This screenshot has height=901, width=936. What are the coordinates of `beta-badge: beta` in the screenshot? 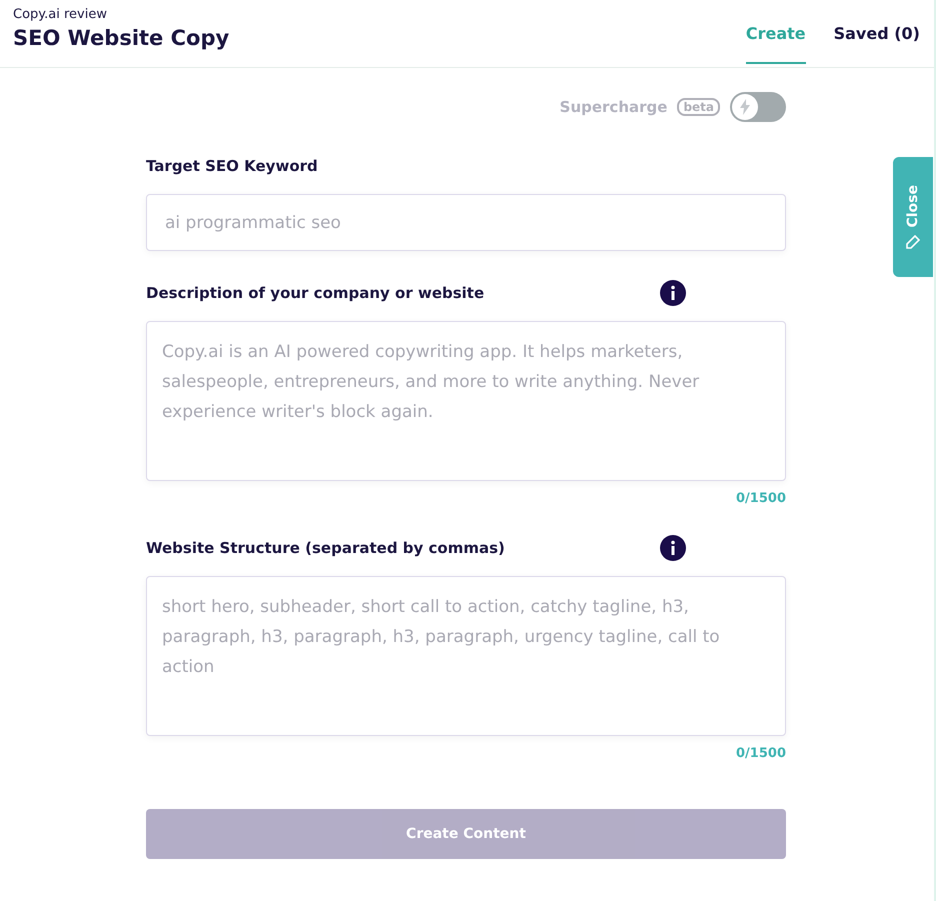 It's located at (698, 107).